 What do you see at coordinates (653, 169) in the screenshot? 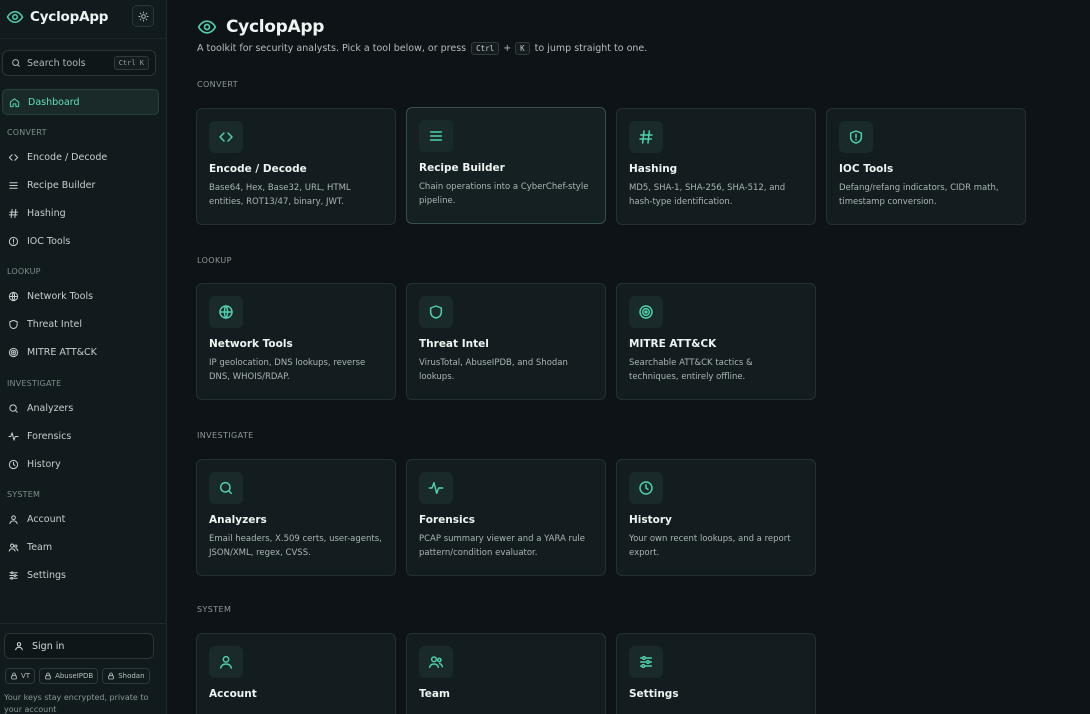
I see `card-title: Hashing` at bounding box center [653, 169].